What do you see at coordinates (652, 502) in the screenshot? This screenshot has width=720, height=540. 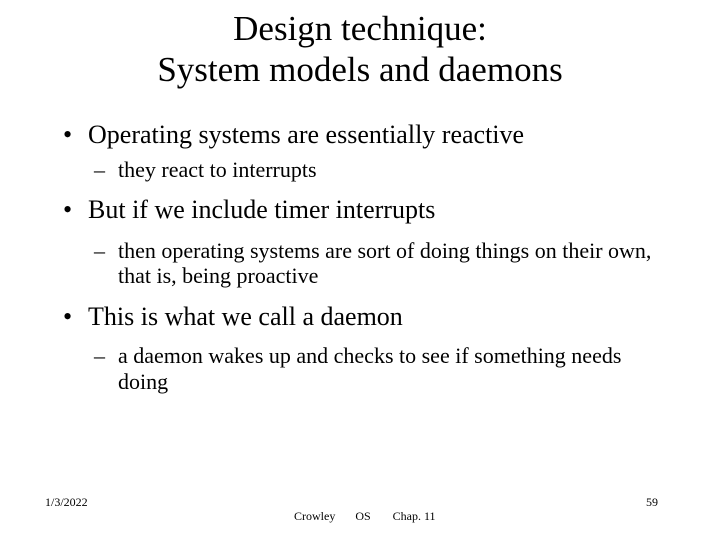 I see `footer-page-number: 59` at bounding box center [652, 502].